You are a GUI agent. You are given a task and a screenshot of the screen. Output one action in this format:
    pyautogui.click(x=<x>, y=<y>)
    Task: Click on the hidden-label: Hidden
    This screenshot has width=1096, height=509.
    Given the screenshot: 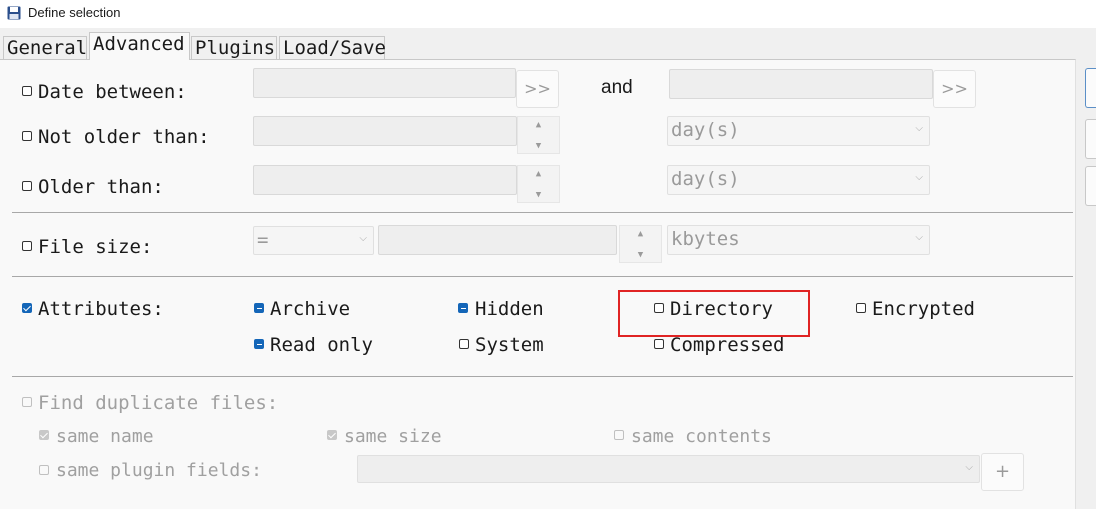 What is the action you would take?
    pyautogui.click(x=509, y=309)
    